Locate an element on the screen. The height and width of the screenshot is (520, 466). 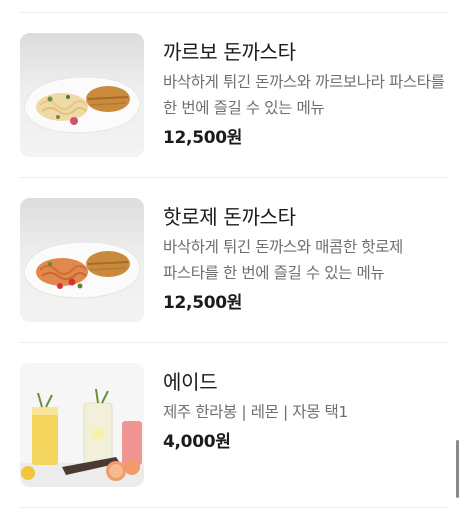
scrollbar is located at coordinates (457, 469).